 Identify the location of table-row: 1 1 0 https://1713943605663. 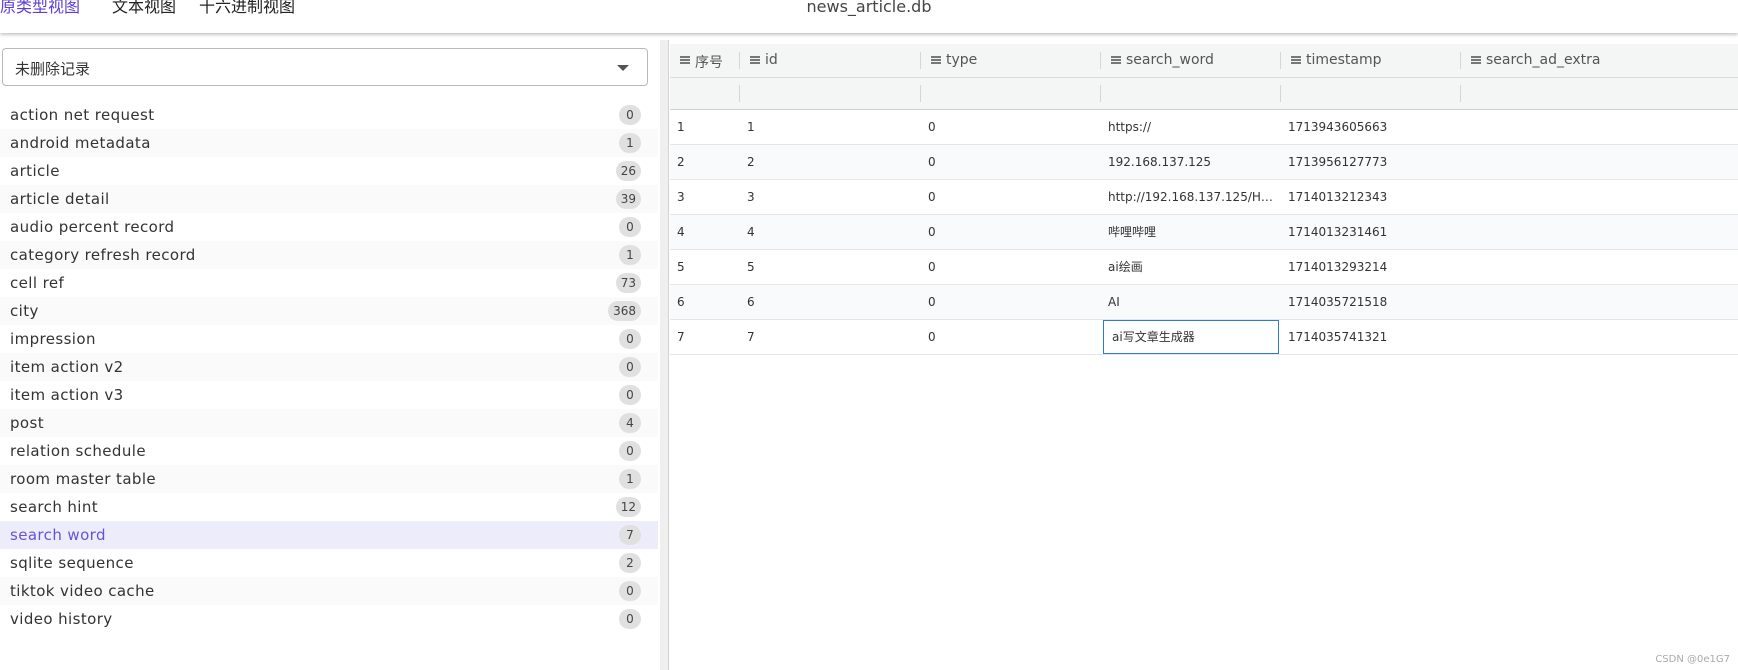
(1204, 127).